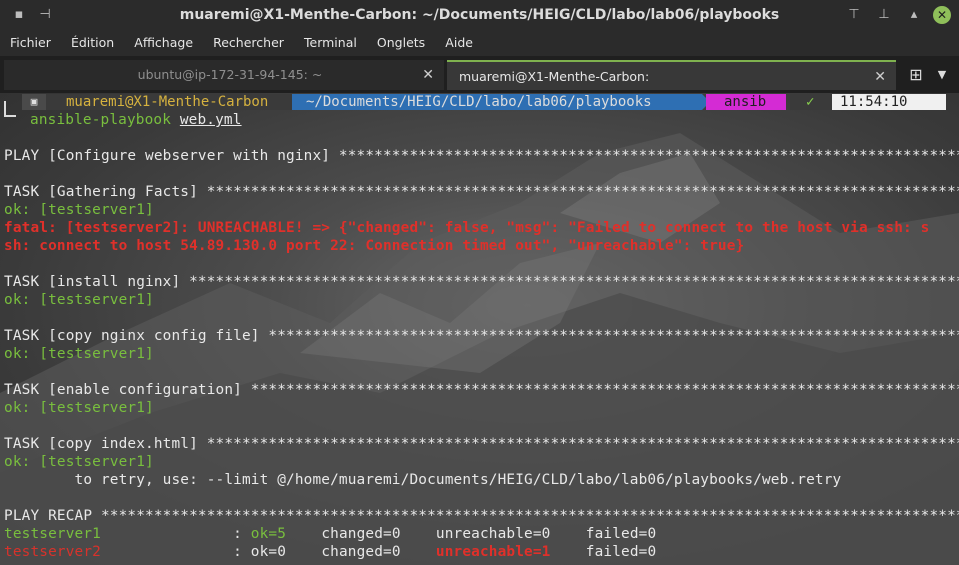  I want to click on recap-host: testserver1, so click(52, 534).